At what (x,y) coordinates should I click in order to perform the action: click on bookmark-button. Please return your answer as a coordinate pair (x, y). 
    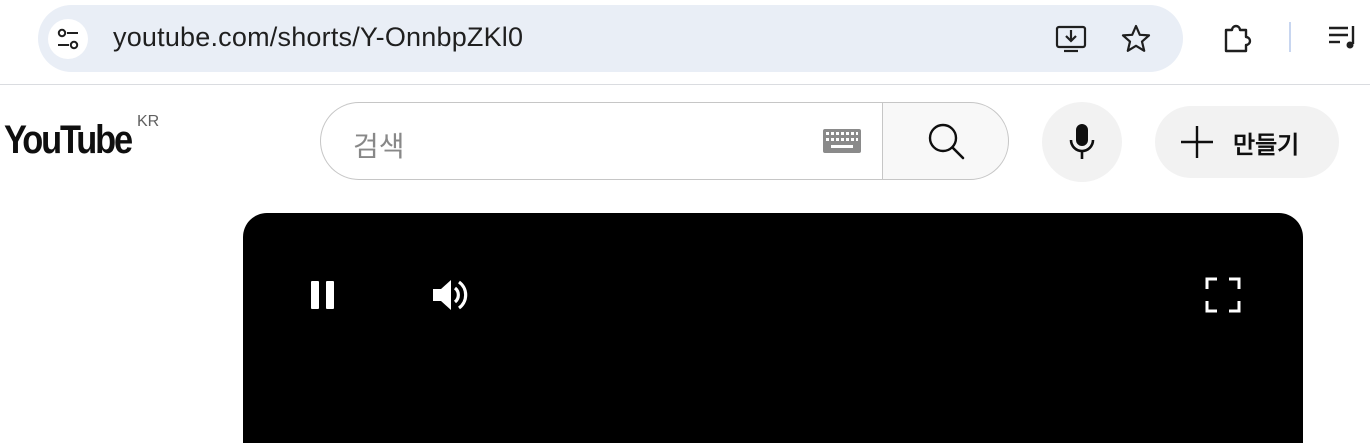
    Looking at the image, I should click on (1136, 39).